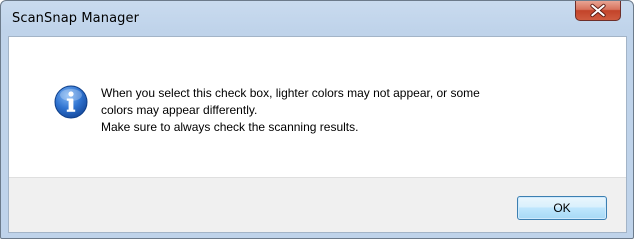 The width and height of the screenshot is (636, 241). I want to click on close-icon, so click(598, 10).